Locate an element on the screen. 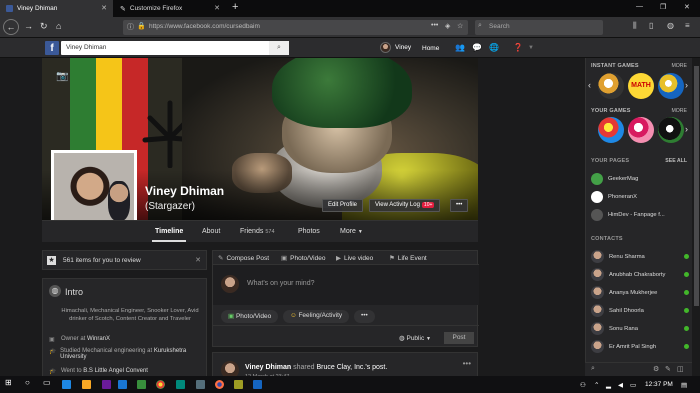 The height and width of the screenshot is (393, 700). feeling-activity-button: ☺ Feeling/Activity is located at coordinates (316, 316).